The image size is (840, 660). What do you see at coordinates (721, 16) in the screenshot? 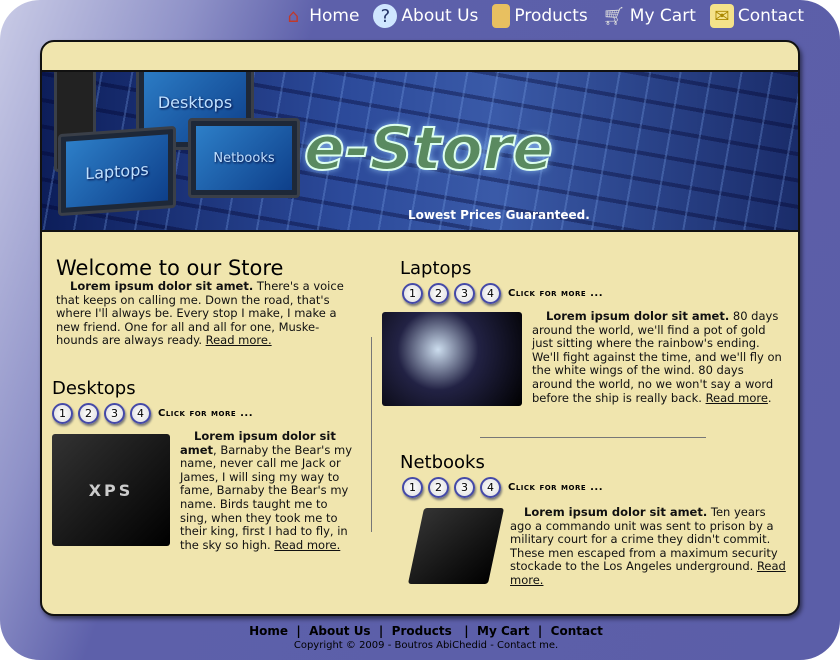
I see `envelope-icon: ✉` at bounding box center [721, 16].